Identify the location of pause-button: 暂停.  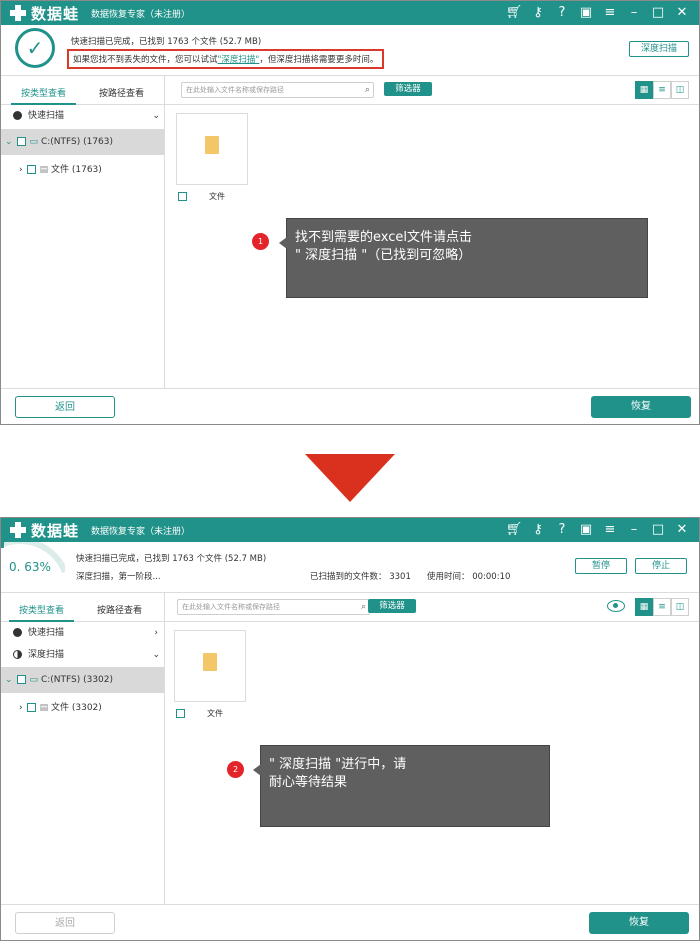
(601, 566).